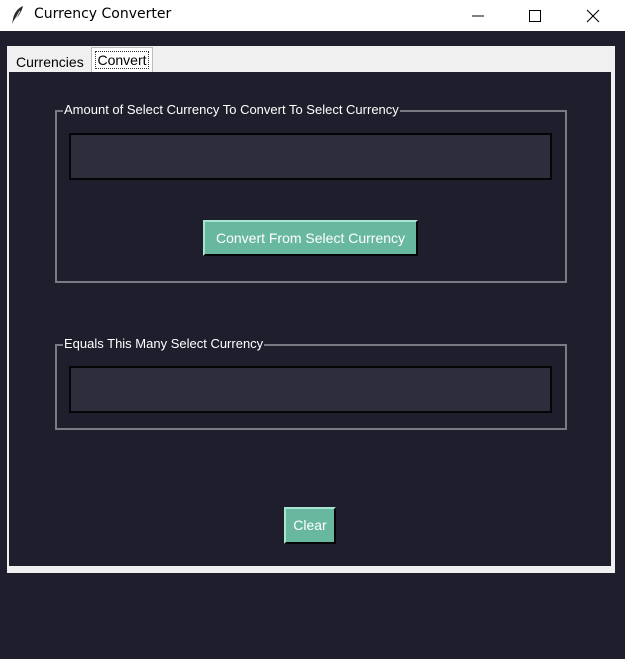 The width and height of the screenshot is (625, 659). I want to click on minimize-icon, so click(478, 15).